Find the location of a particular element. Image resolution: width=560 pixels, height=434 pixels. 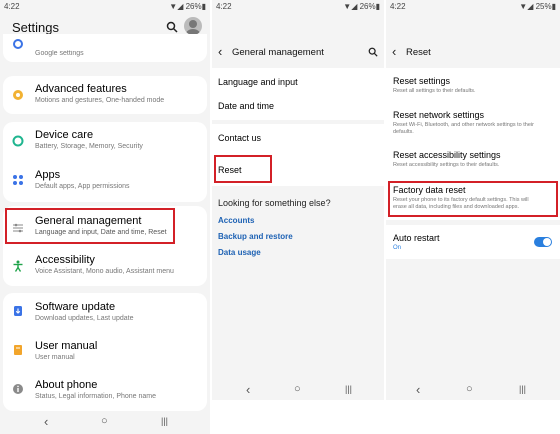

about-phone-label: About phone is located at coordinates (66, 385).